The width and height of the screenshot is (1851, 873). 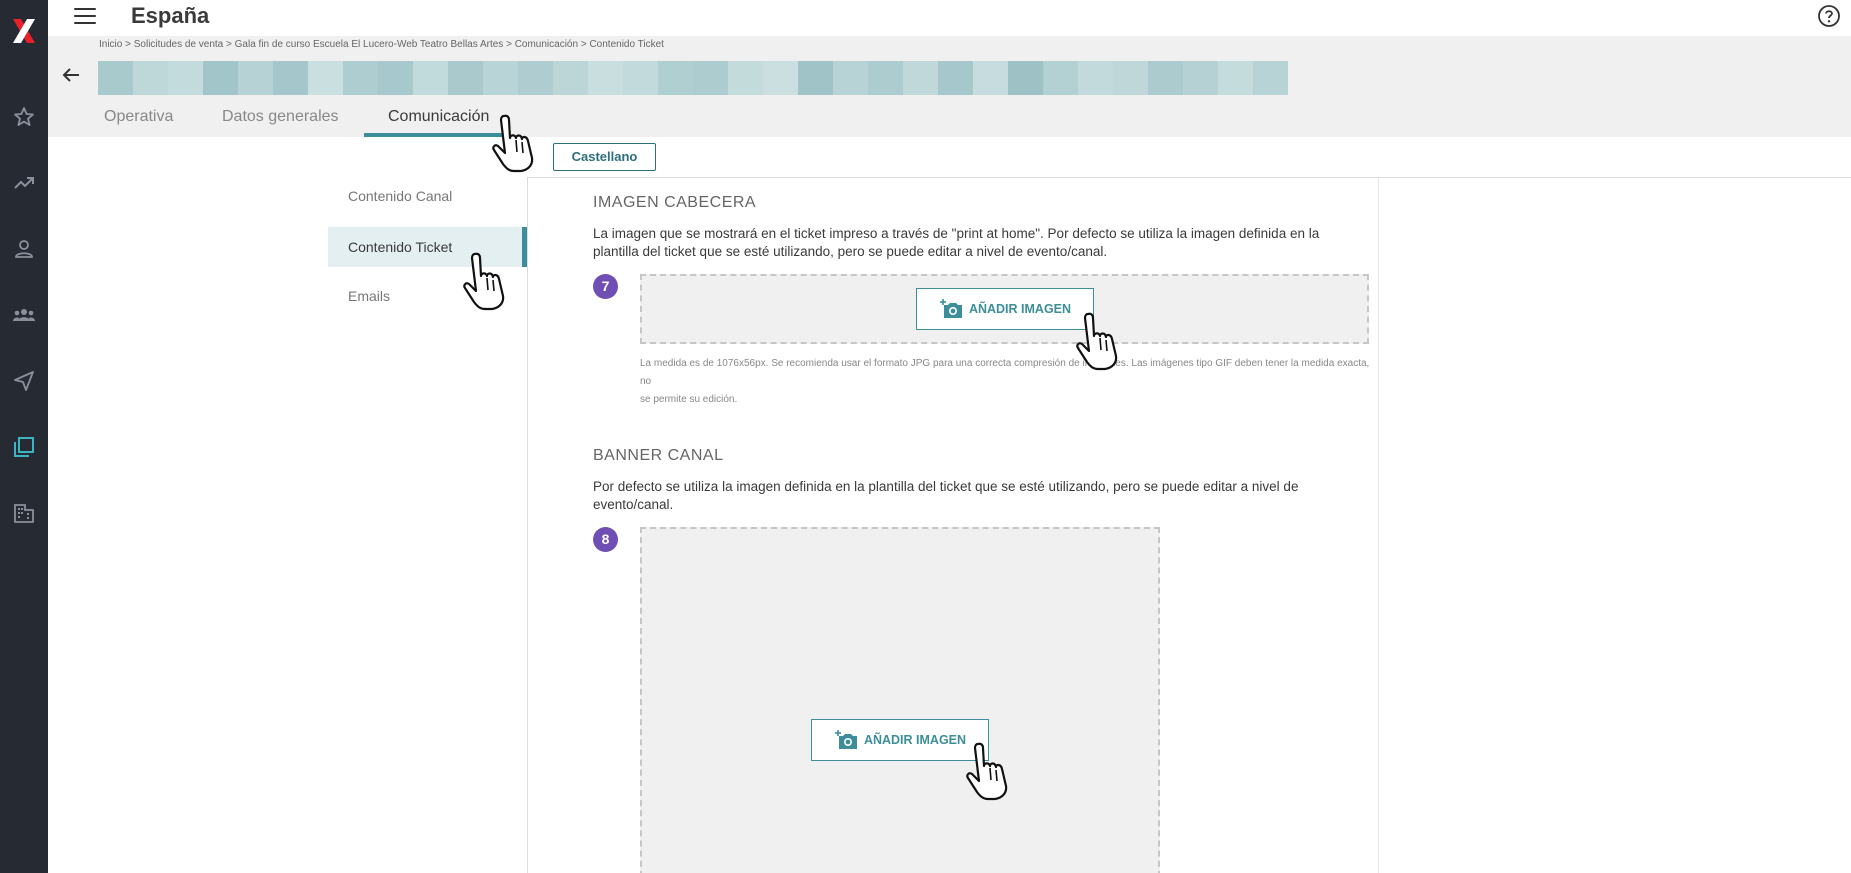 What do you see at coordinates (24, 513) in the screenshot?
I see `building-icon` at bounding box center [24, 513].